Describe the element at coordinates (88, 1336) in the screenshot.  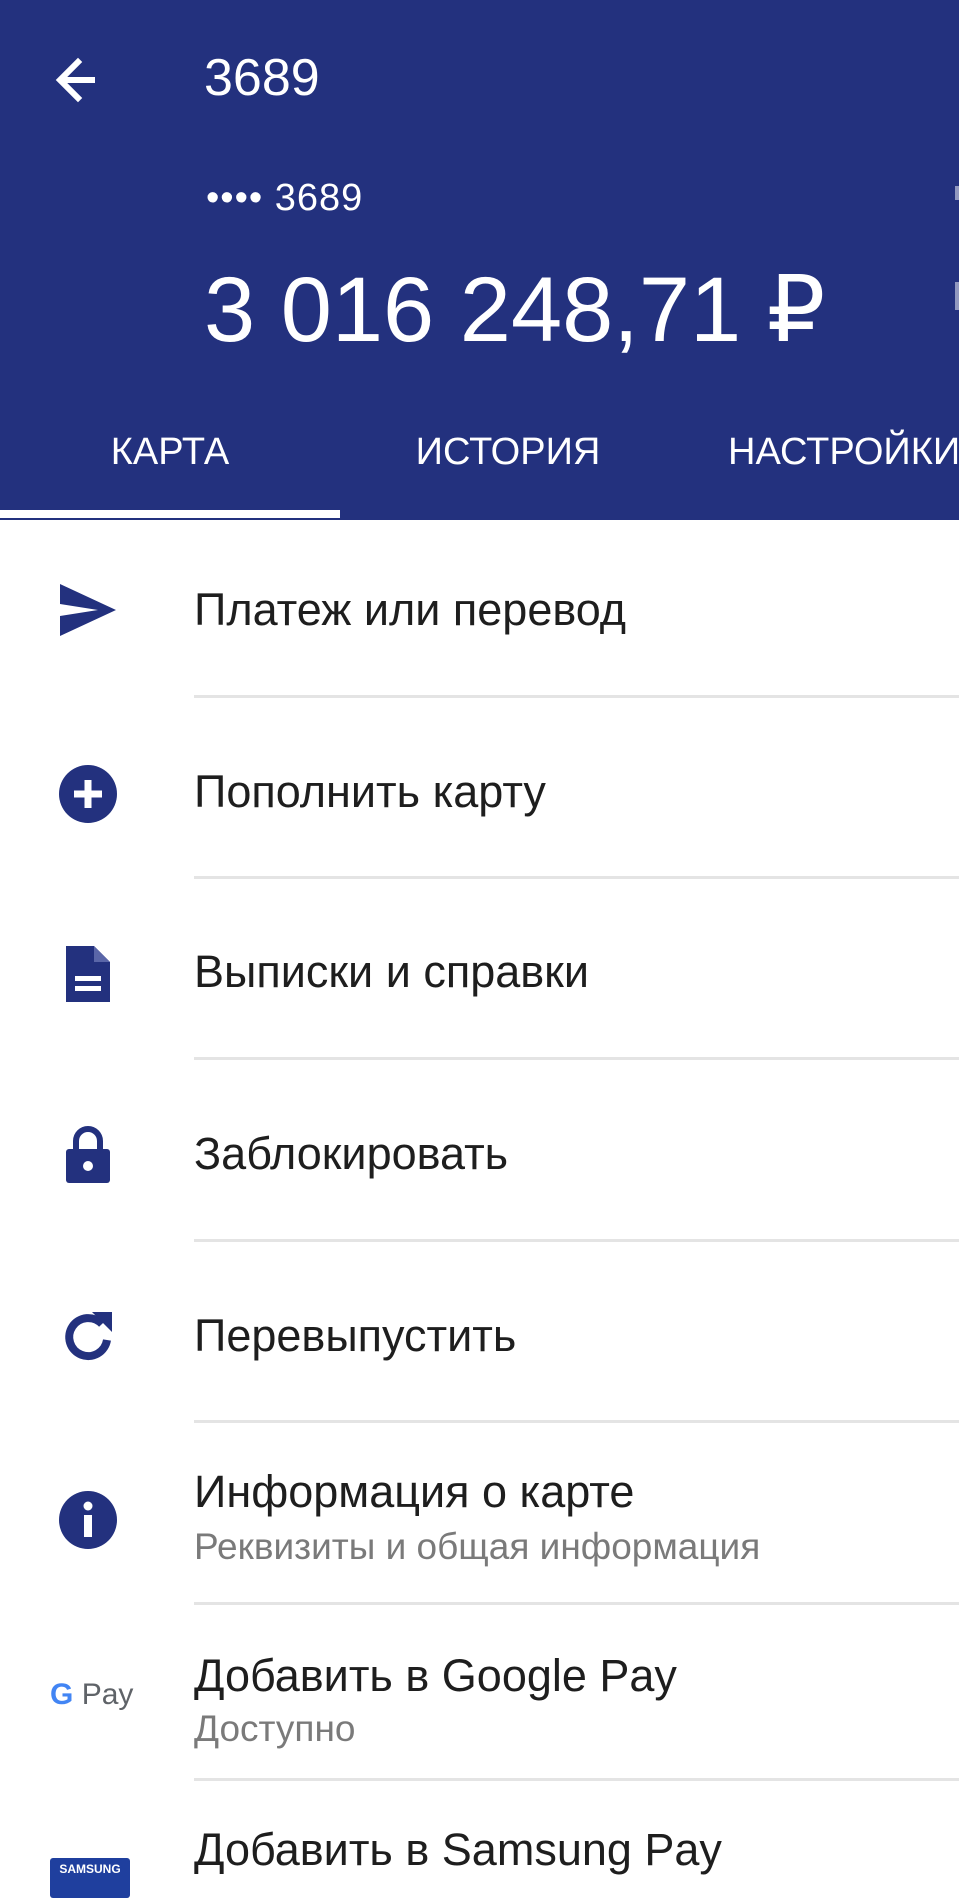
I see `refresh-icon` at that location.